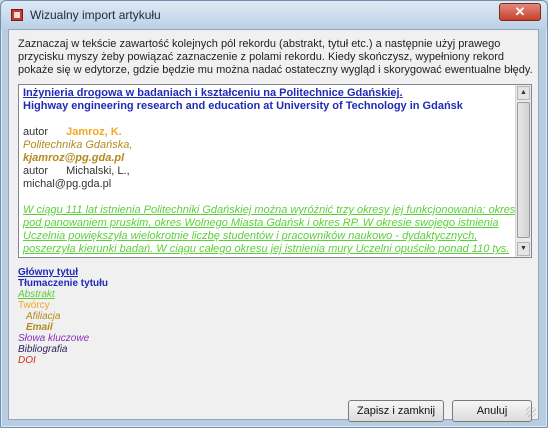 Image resolution: width=548 pixels, height=428 pixels. I want to click on email-plain-text: michal@pg.gda.pl, so click(67, 184).